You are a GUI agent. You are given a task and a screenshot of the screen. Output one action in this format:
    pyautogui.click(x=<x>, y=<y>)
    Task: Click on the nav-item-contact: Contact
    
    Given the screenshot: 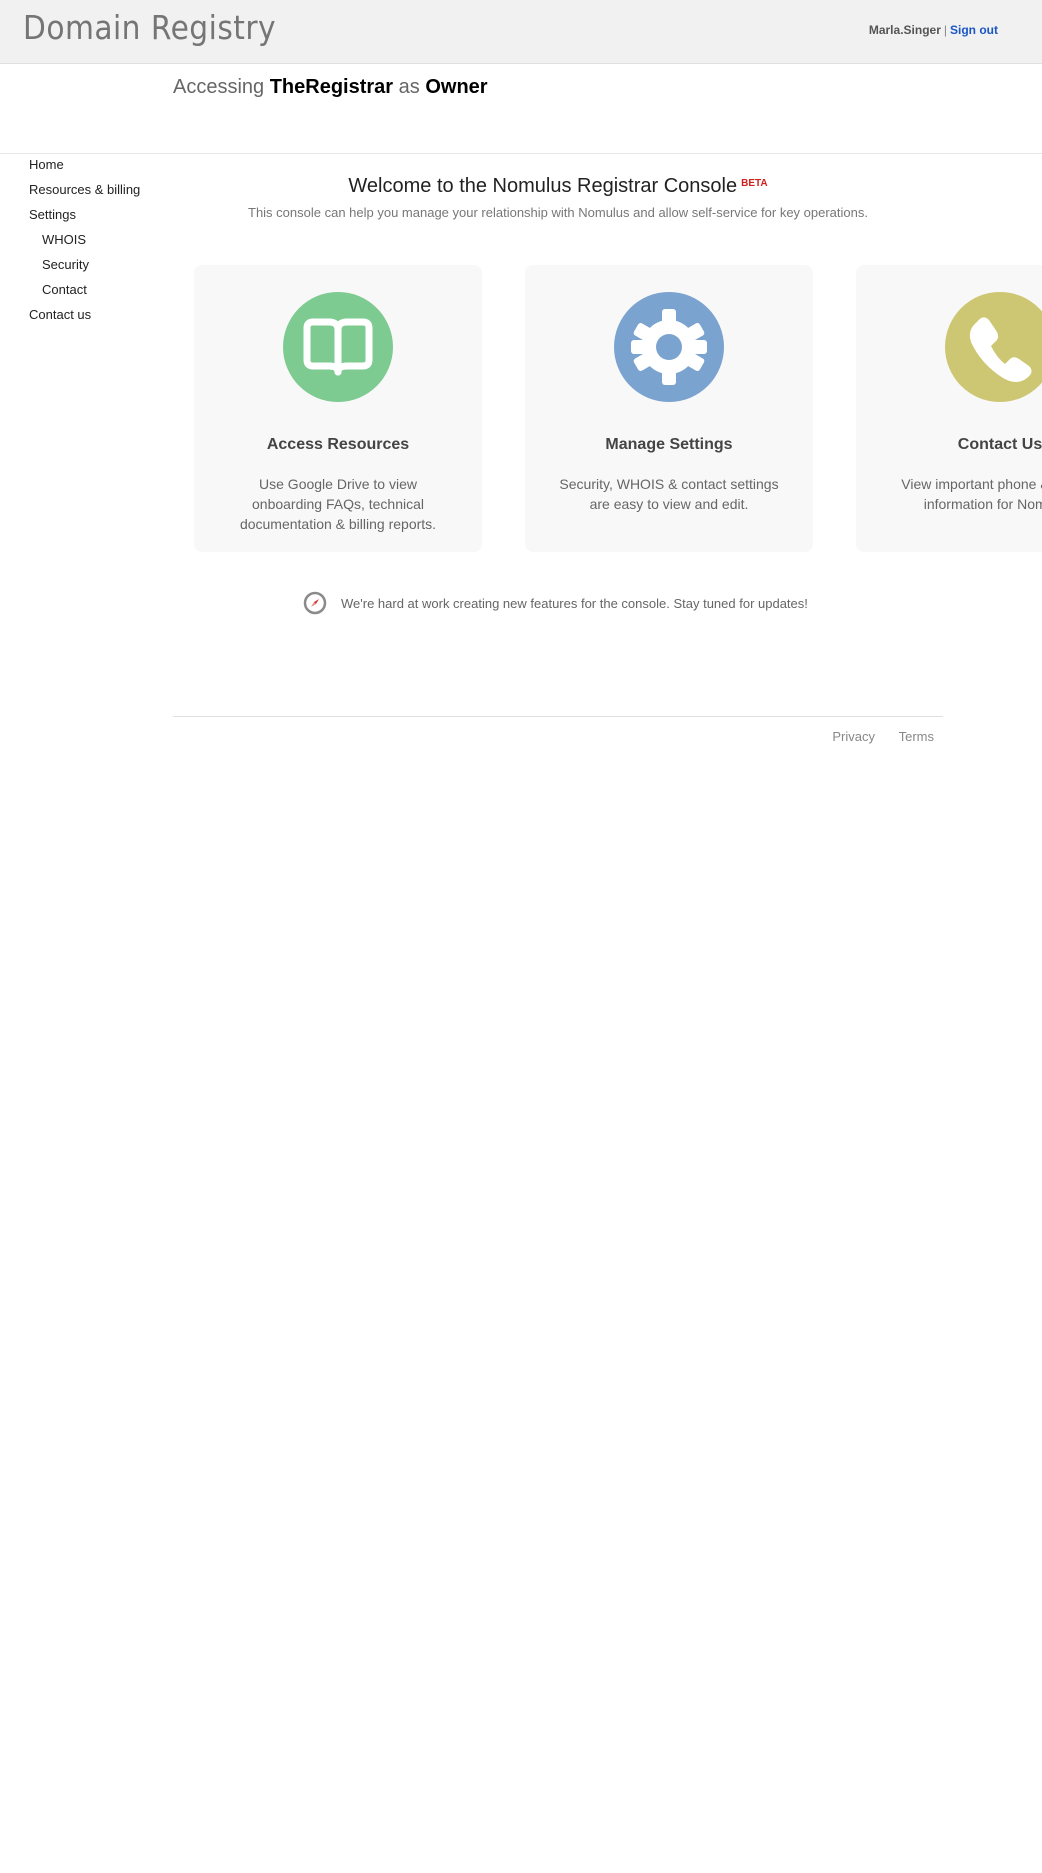 What is the action you would take?
    pyautogui.click(x=99, y=292)
    